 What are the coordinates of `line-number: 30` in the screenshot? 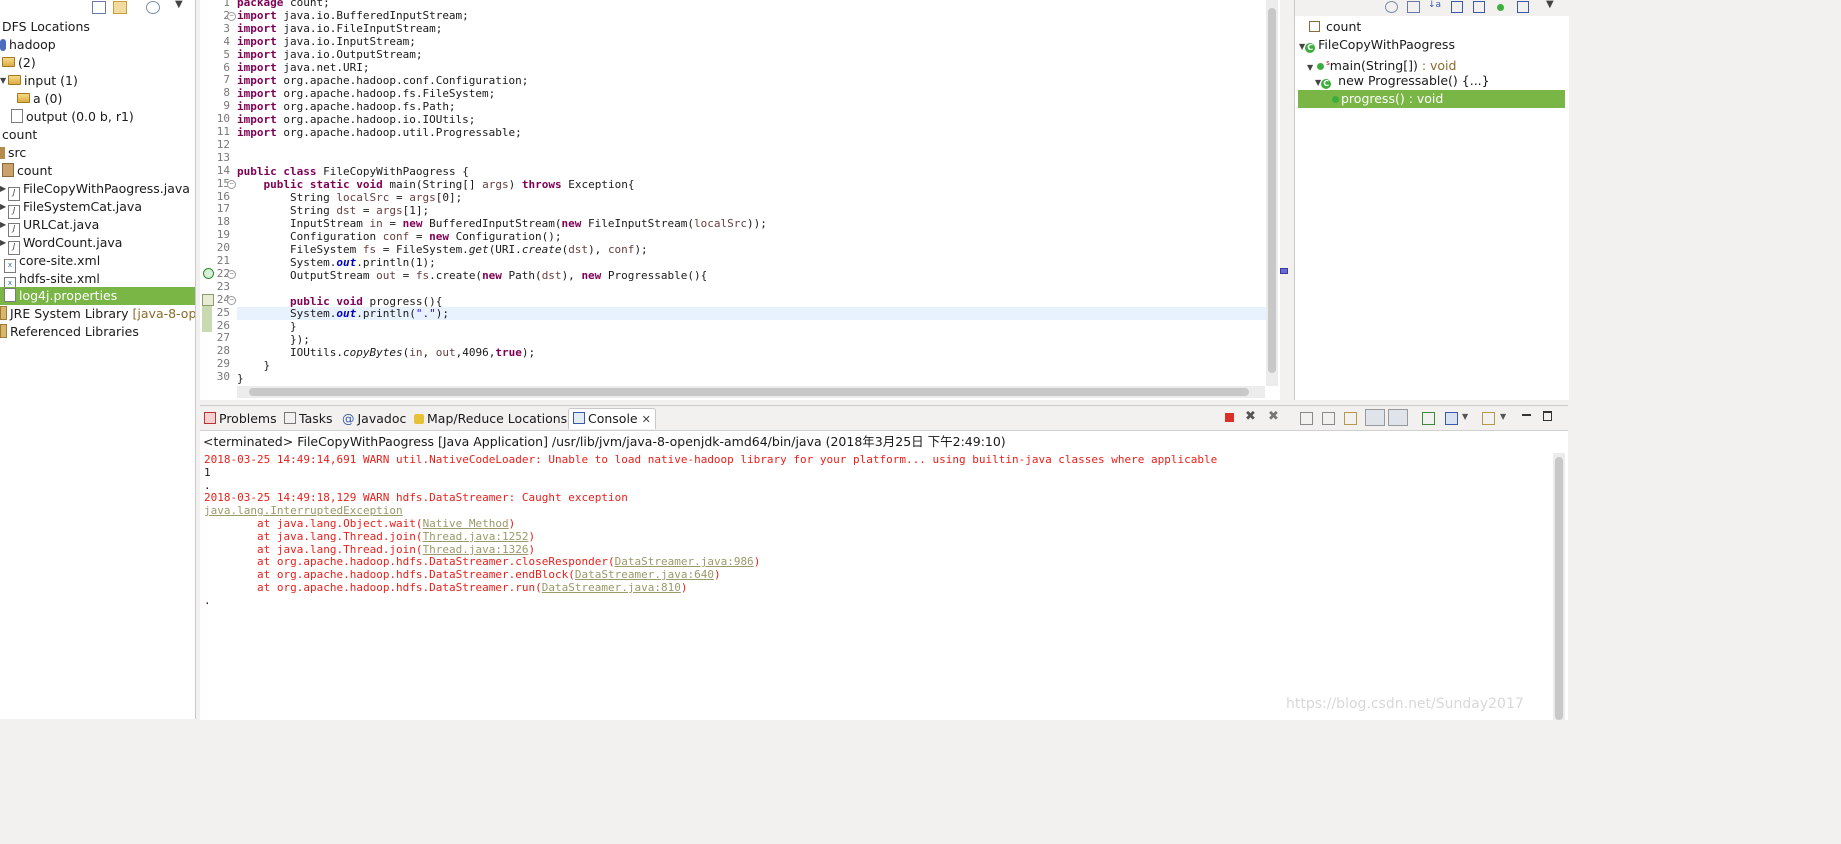 It's located at (223, 377).